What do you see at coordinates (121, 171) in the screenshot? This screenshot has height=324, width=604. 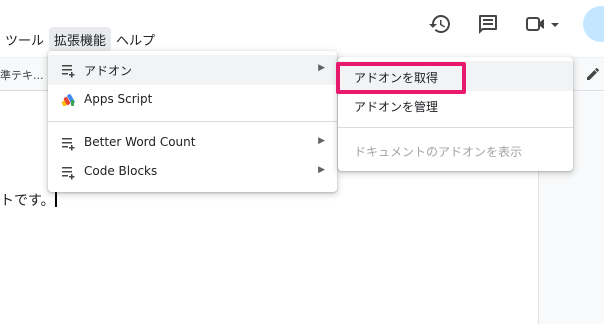 I see `menu-item-label: Code Blocks` at bounding box center [121, 171].